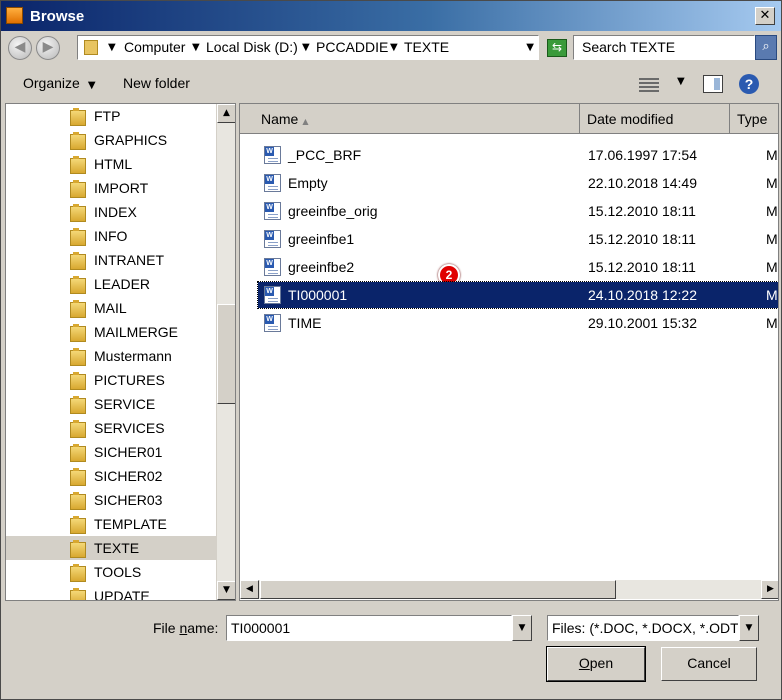  What do you see at coordinates (642, 323) in the screenshot?
I see `file-date: 29.10.2001 15:32` at bounding box center [642, 323].